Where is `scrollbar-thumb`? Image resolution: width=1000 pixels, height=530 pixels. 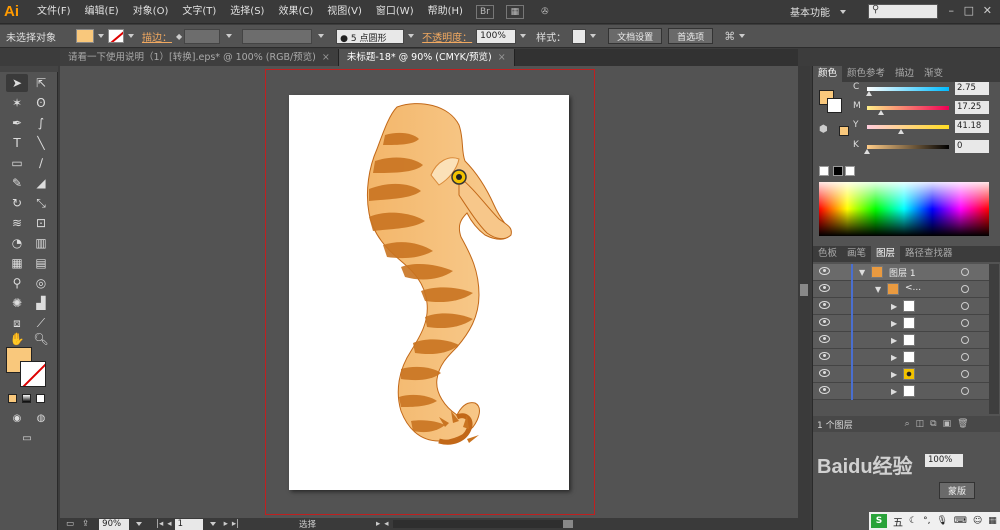 scrollbar-thumb is located at coordinates (804, 290).